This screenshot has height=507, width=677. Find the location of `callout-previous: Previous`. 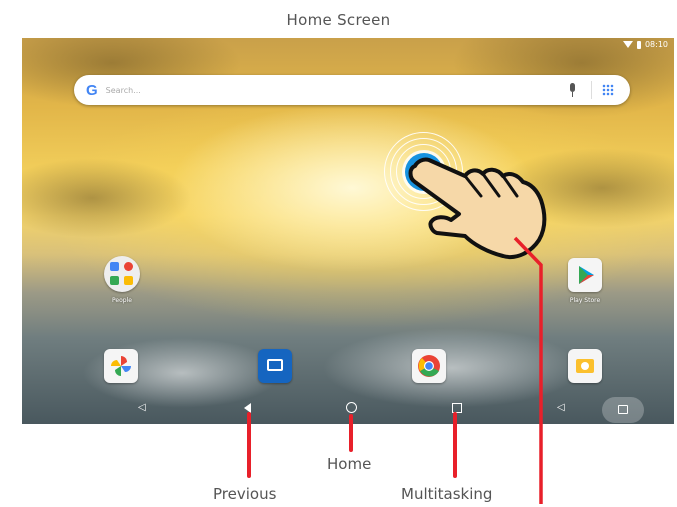

callout-previous: Previous is located at coordinates (245, 494).